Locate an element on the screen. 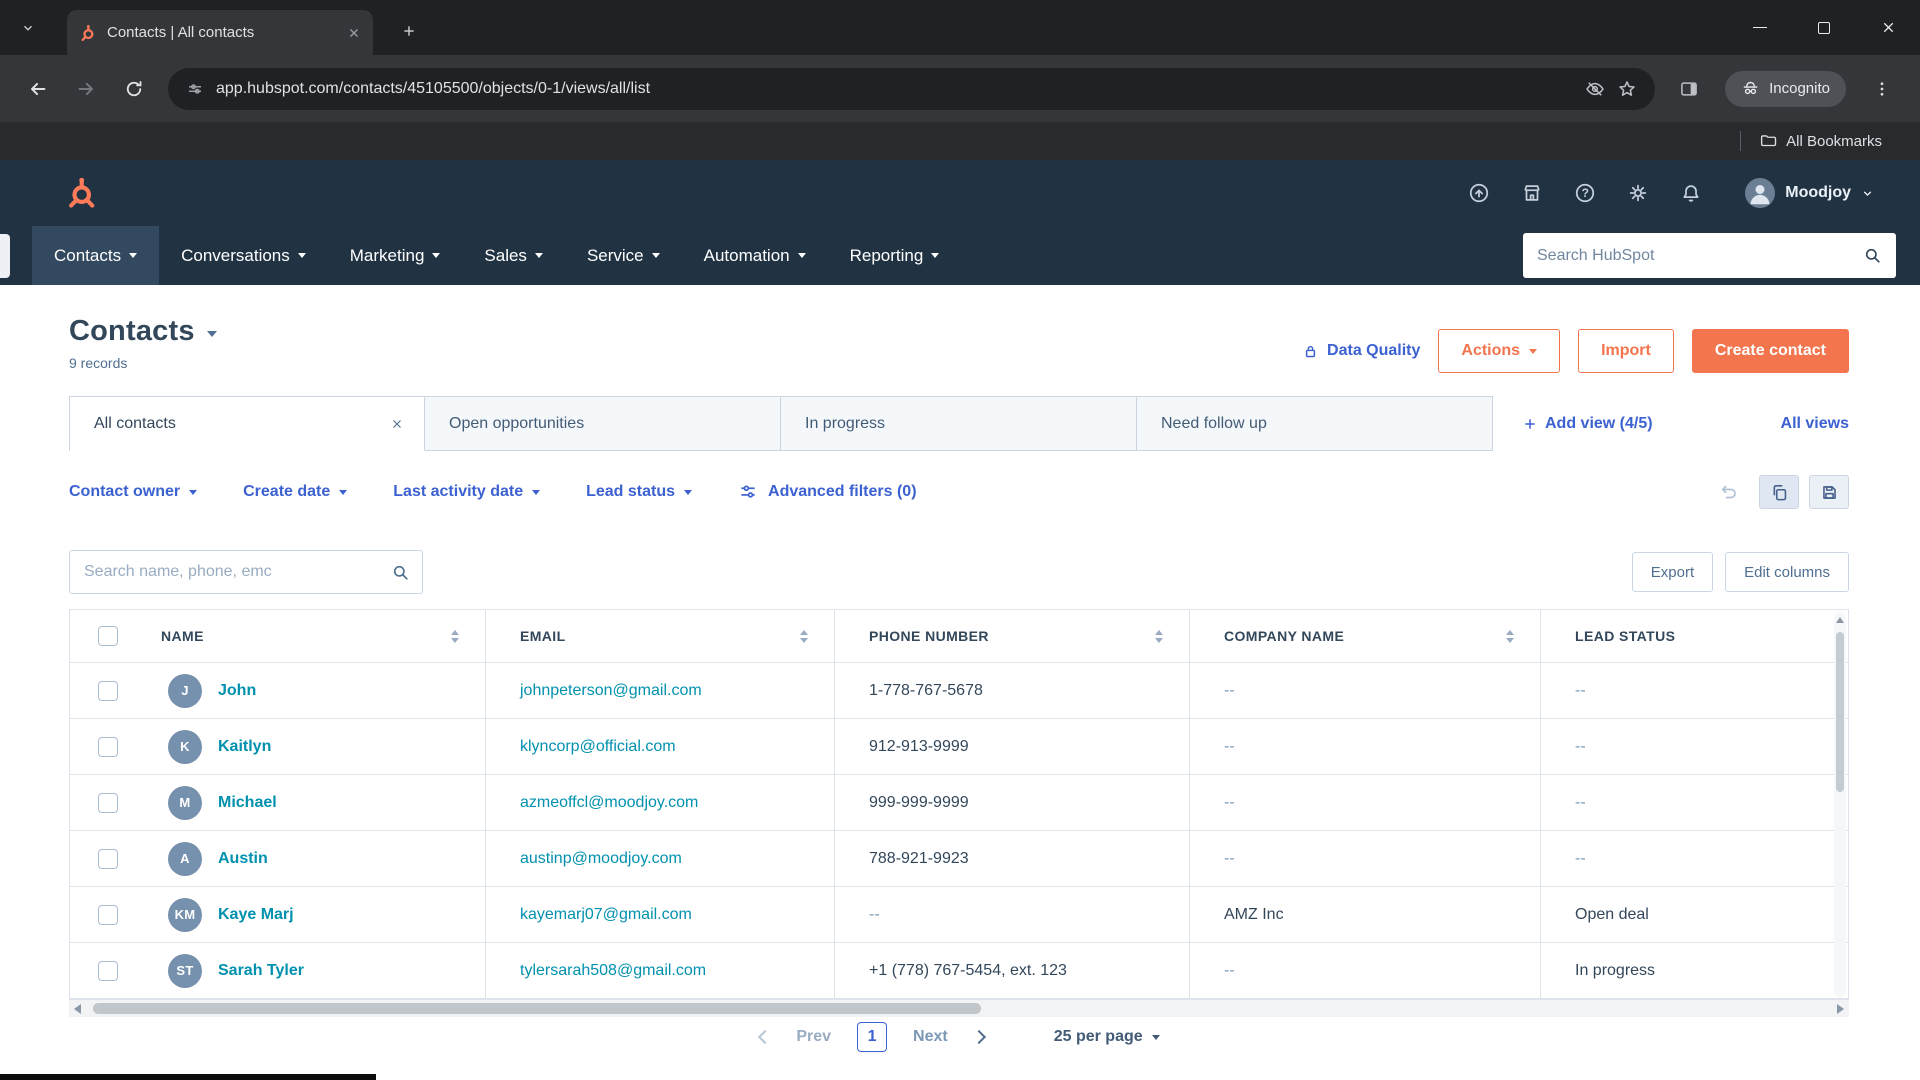 Image resolution: width=1920 pixels, height=1080 pixels. column-header-company: COMPANY NAME is located at coordinates (1364, 636).